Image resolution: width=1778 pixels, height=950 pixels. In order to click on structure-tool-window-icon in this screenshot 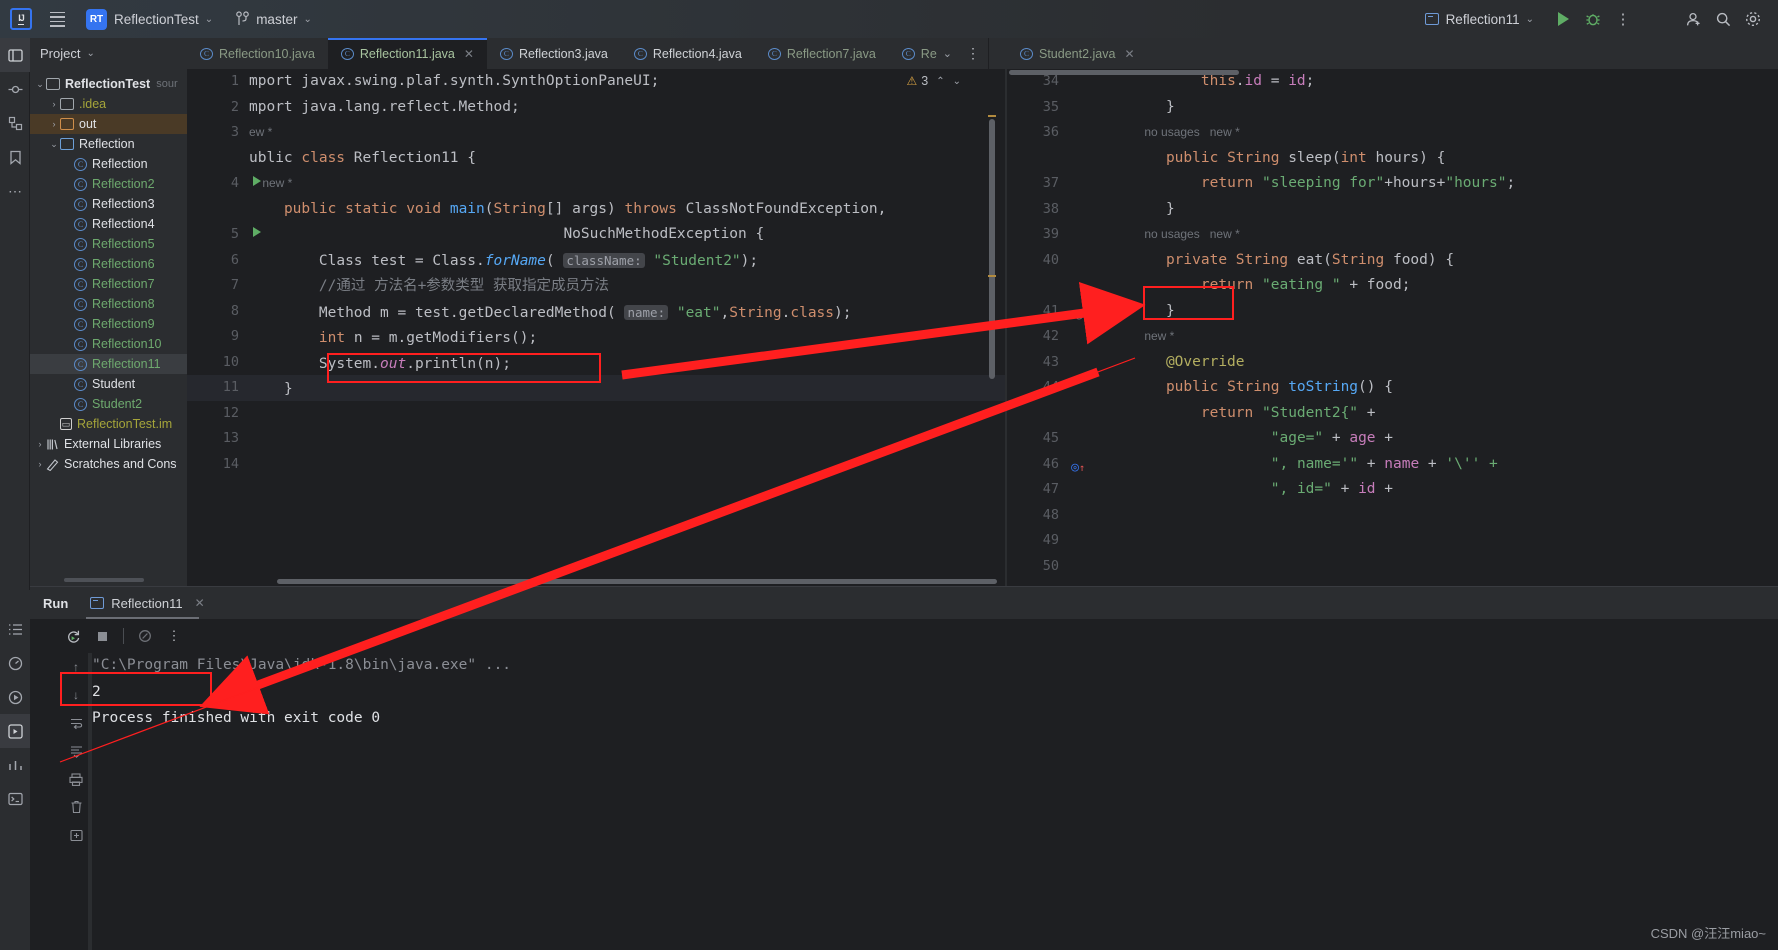, I will do `click(15, 123)`.